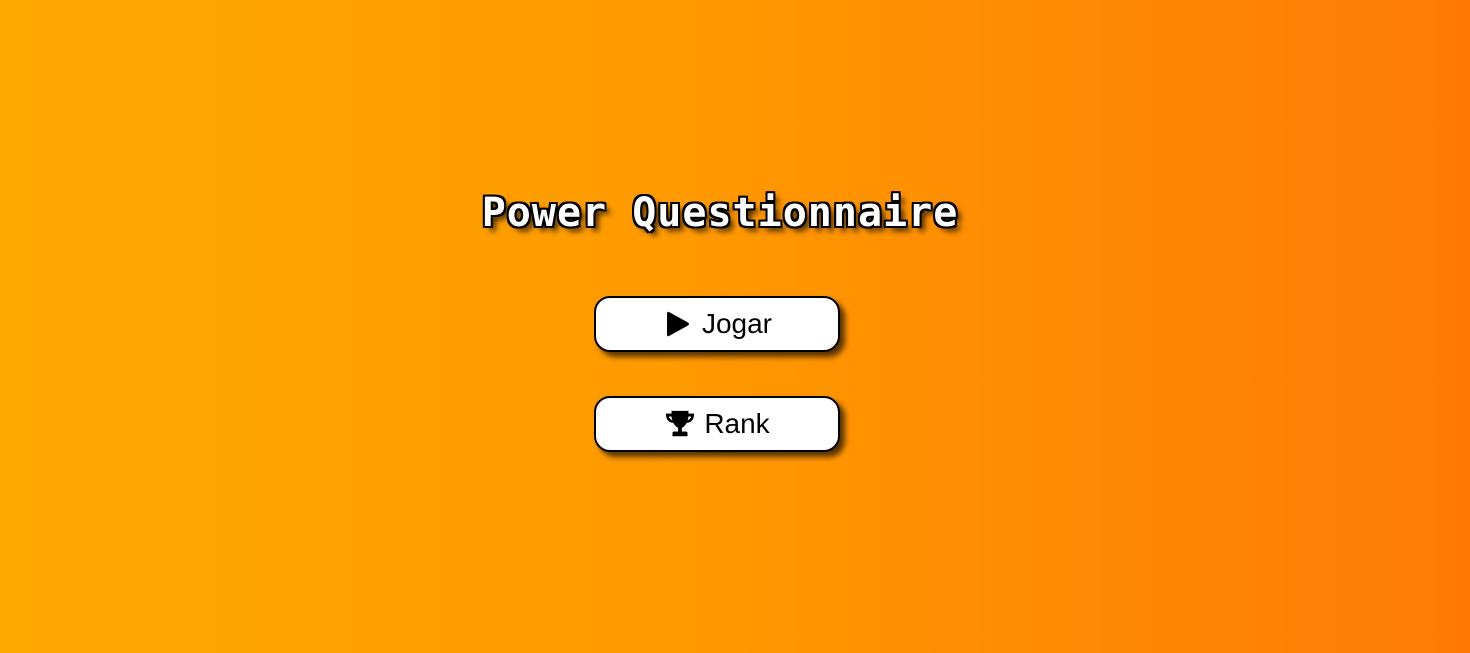 The image size is (1470, 653). I want to click on trophy-icon, so click(680, 424).